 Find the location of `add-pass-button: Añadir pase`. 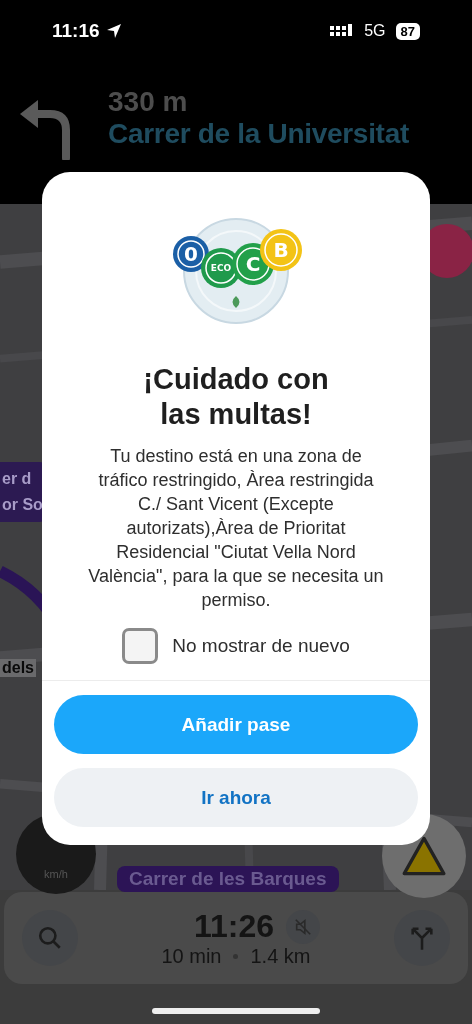

add-pass-button: Añadir pase is located at coordinates (236, 724).